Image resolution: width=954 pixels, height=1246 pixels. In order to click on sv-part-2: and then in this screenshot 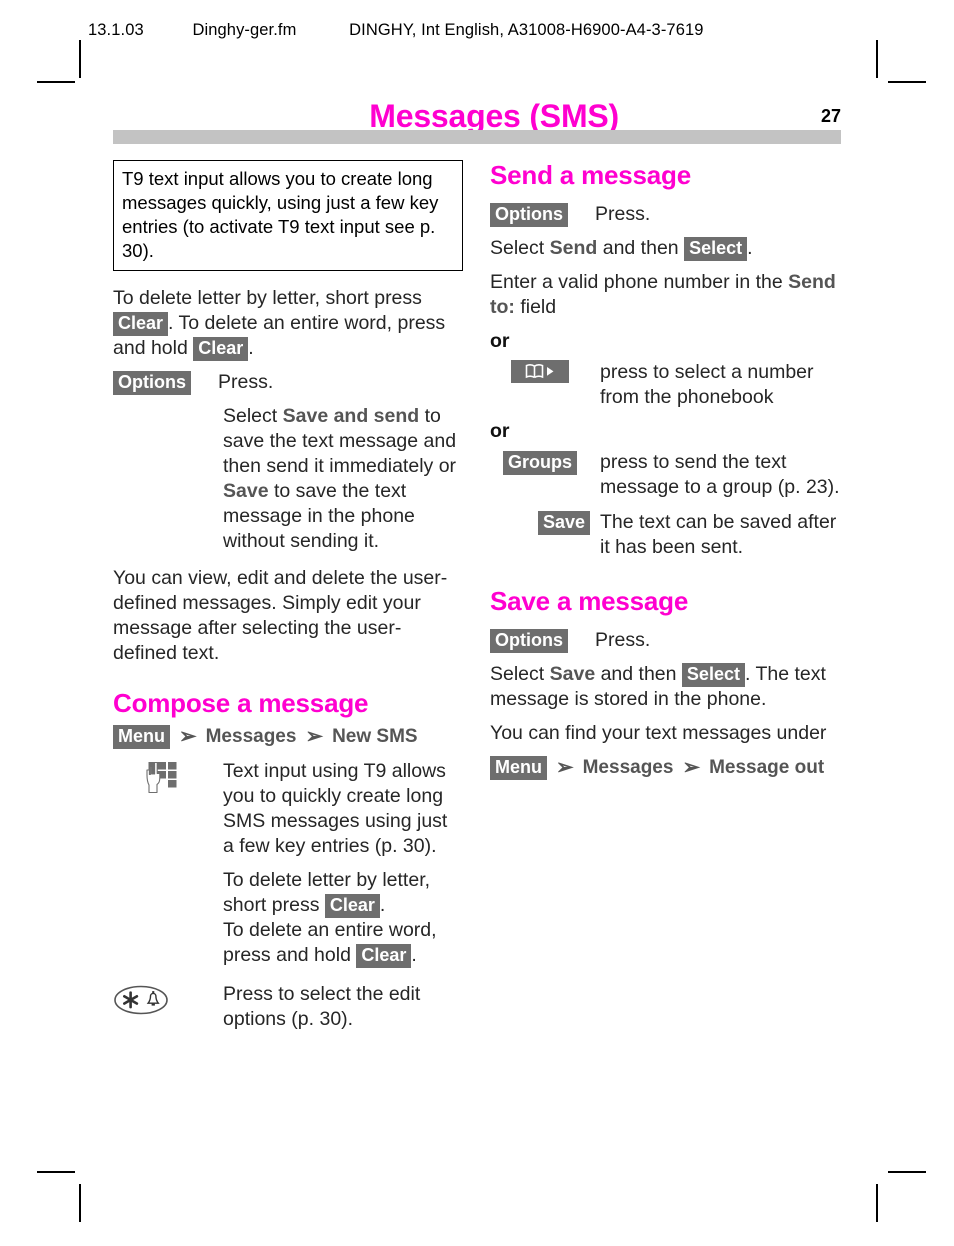, I will do `click(638, 674)`.